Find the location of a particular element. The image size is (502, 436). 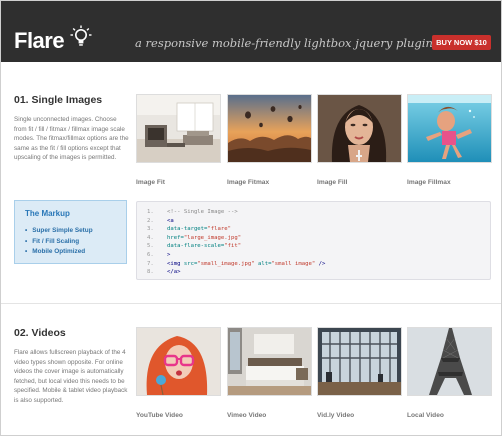

feature-item: Fit / Fill Scaling is located at coordinates (59, 242).